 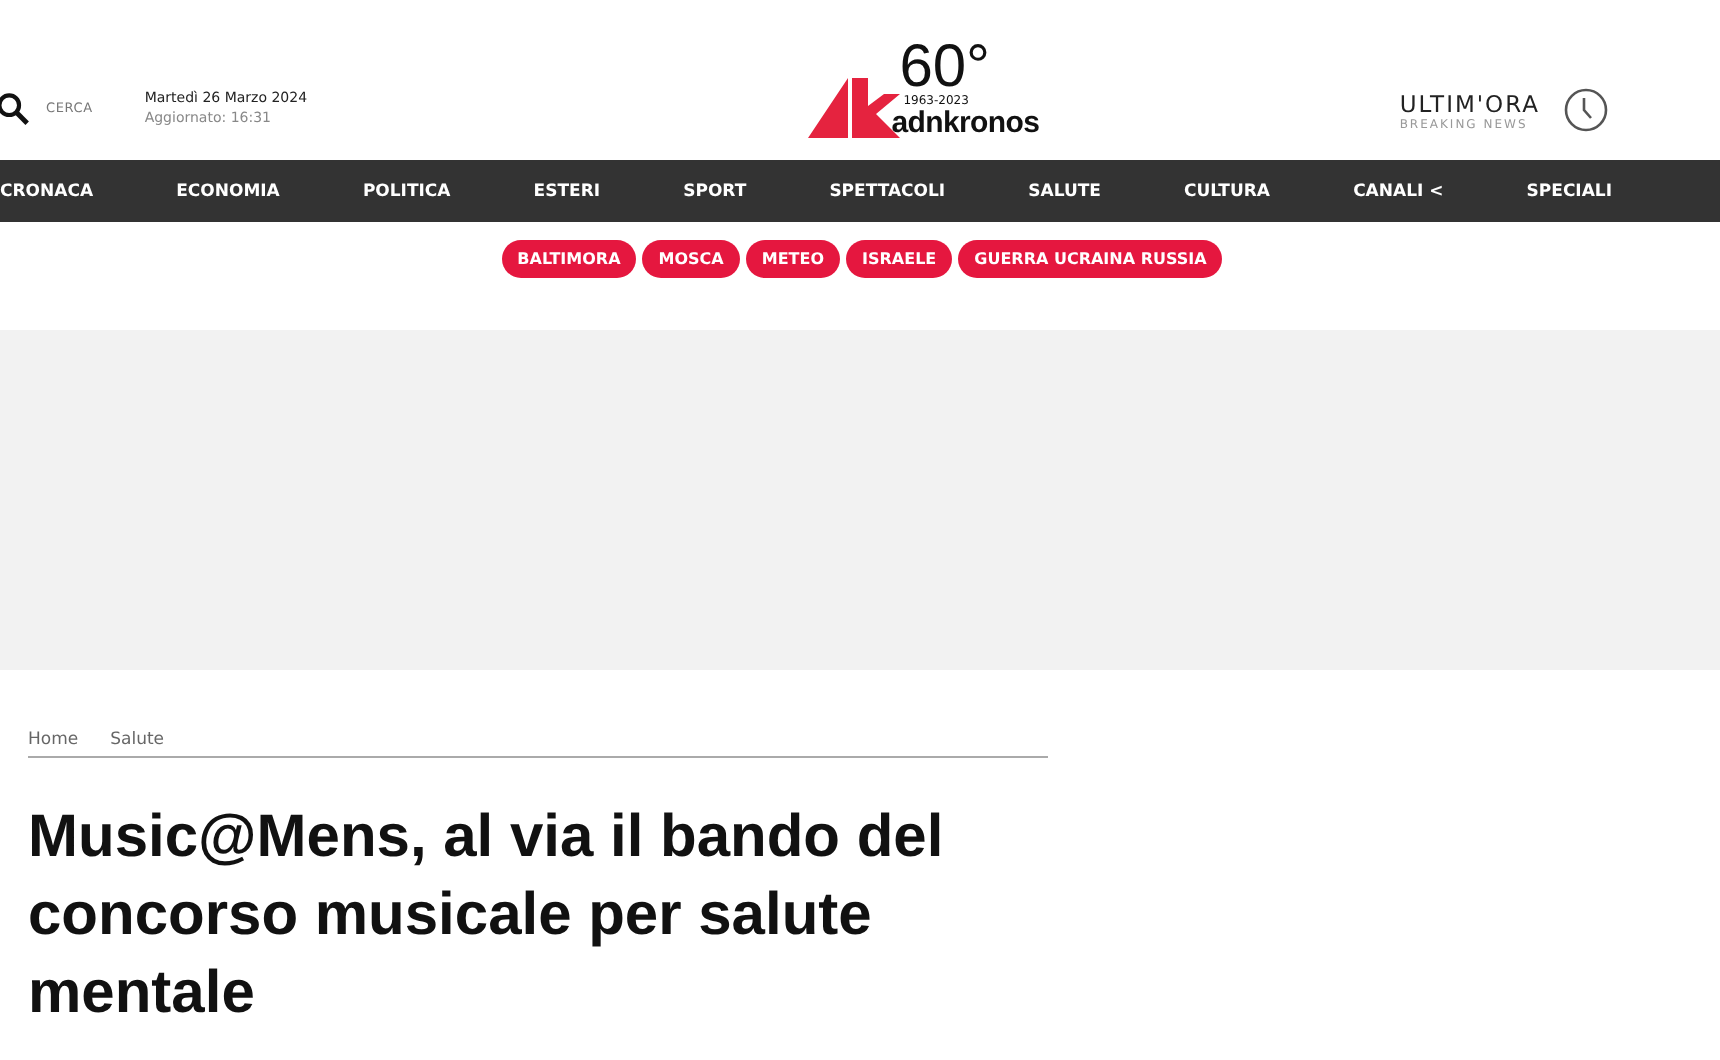 I want to click on tag-pill: GUERRA UCRAINA RUSSIA, so click(x=1090, y=259).